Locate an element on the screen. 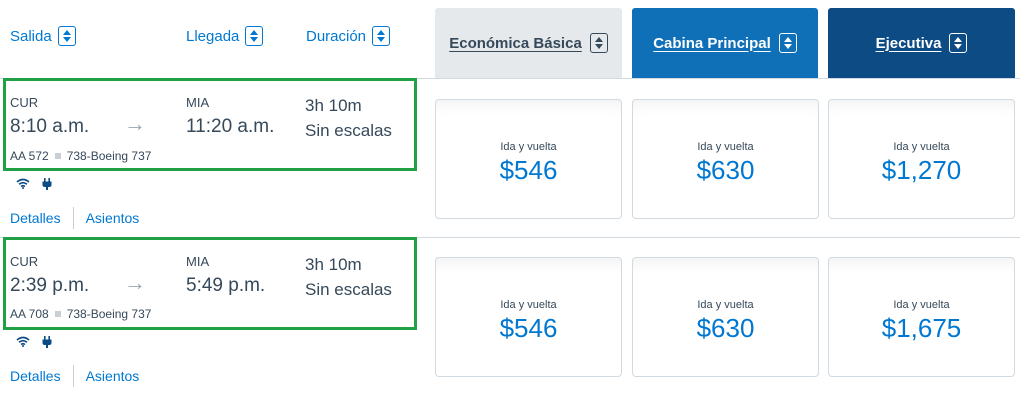  tab-basic-economy: Económica Básica is located at coordinates (528, 43).